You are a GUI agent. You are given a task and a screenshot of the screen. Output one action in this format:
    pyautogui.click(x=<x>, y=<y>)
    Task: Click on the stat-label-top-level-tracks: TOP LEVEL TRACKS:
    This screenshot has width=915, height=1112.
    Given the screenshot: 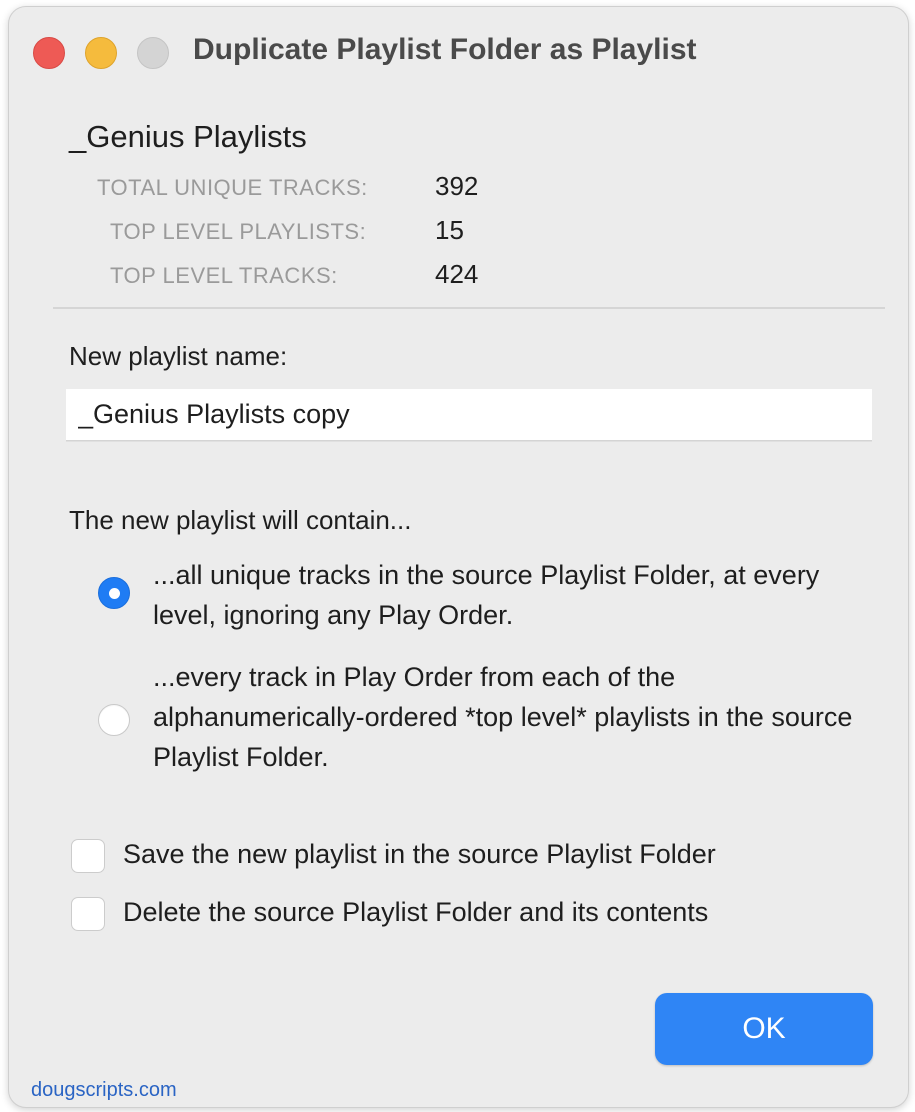 What is the action you would take?
    pyautogui.click(x=224, y=275)
    